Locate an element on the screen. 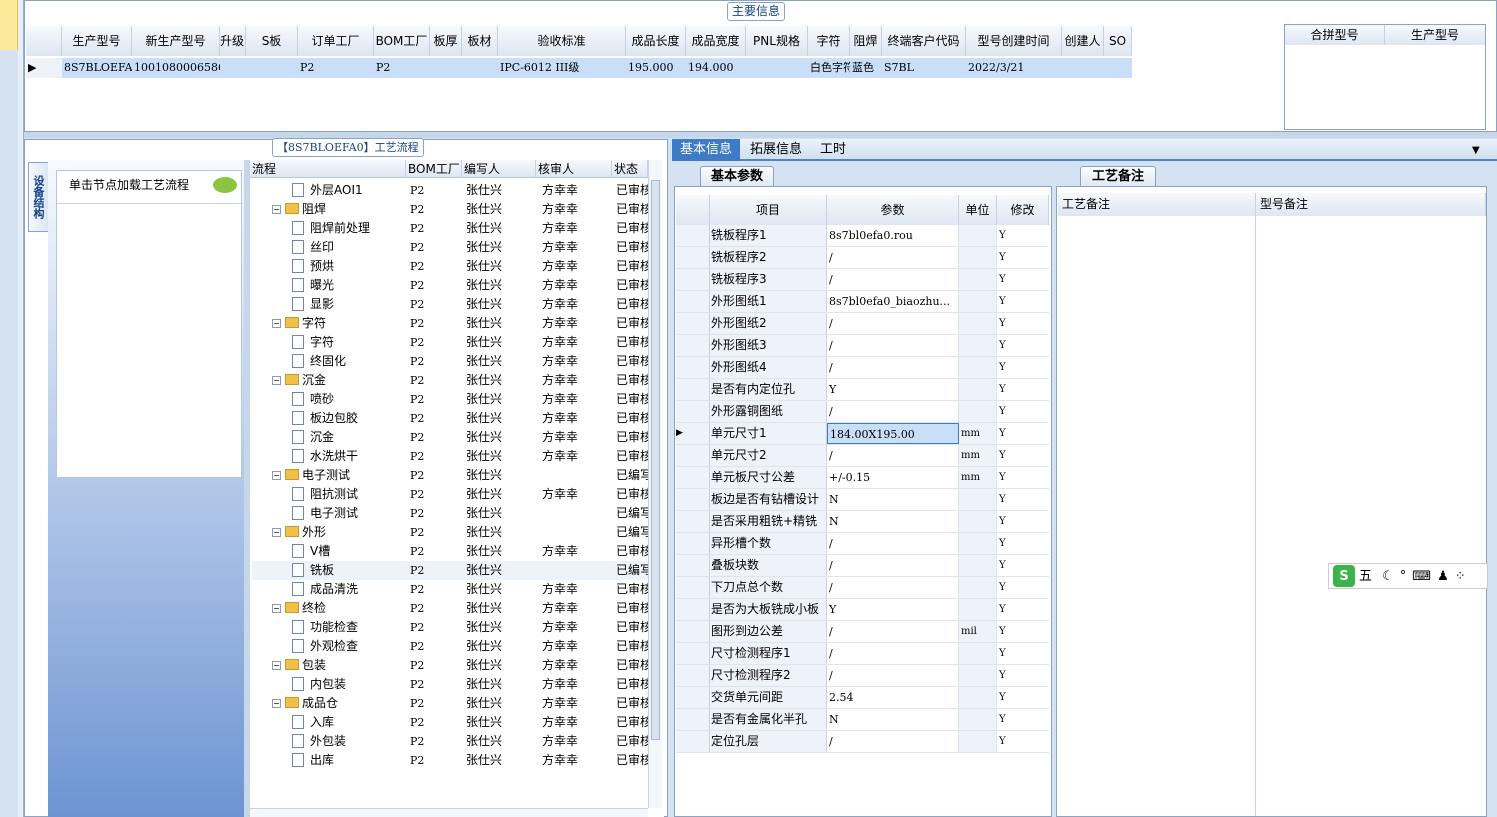 The width and height of the screenshot is (1497, 817). col-header: BOM工厂 is located at coordinates (402, 41).